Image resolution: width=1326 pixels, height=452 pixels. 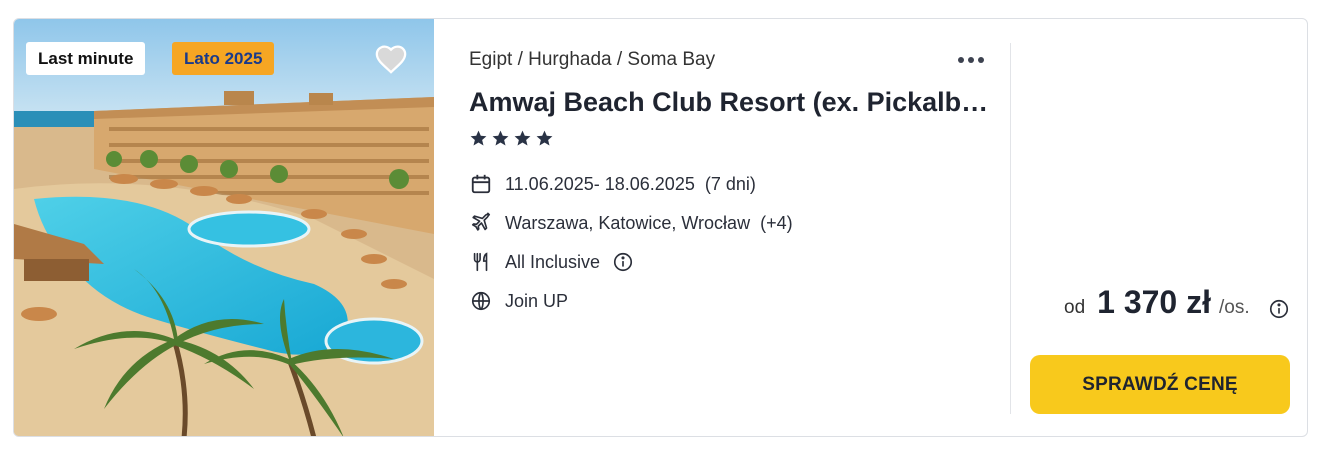 I want to click on price-prefix: od, so click(x=1075, y=307).